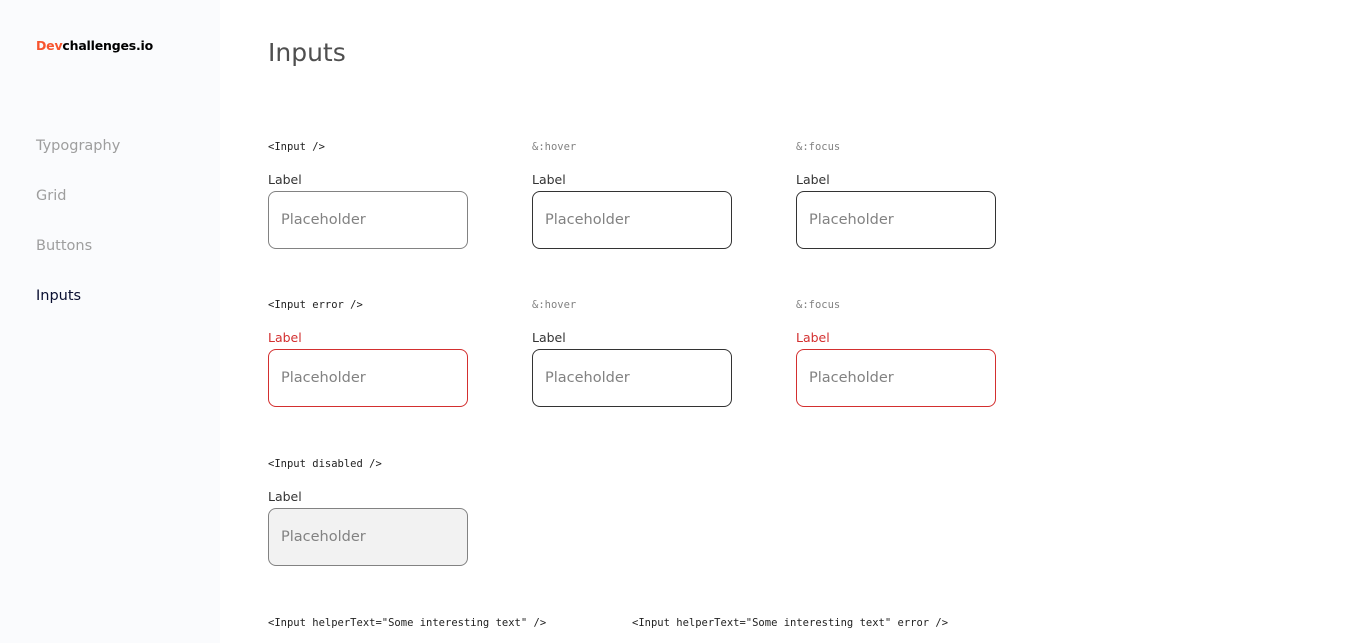 This screenshot has height=643, width=1349. I want to click on sidebar-item-buttons: Buttons, so click(64, 246).